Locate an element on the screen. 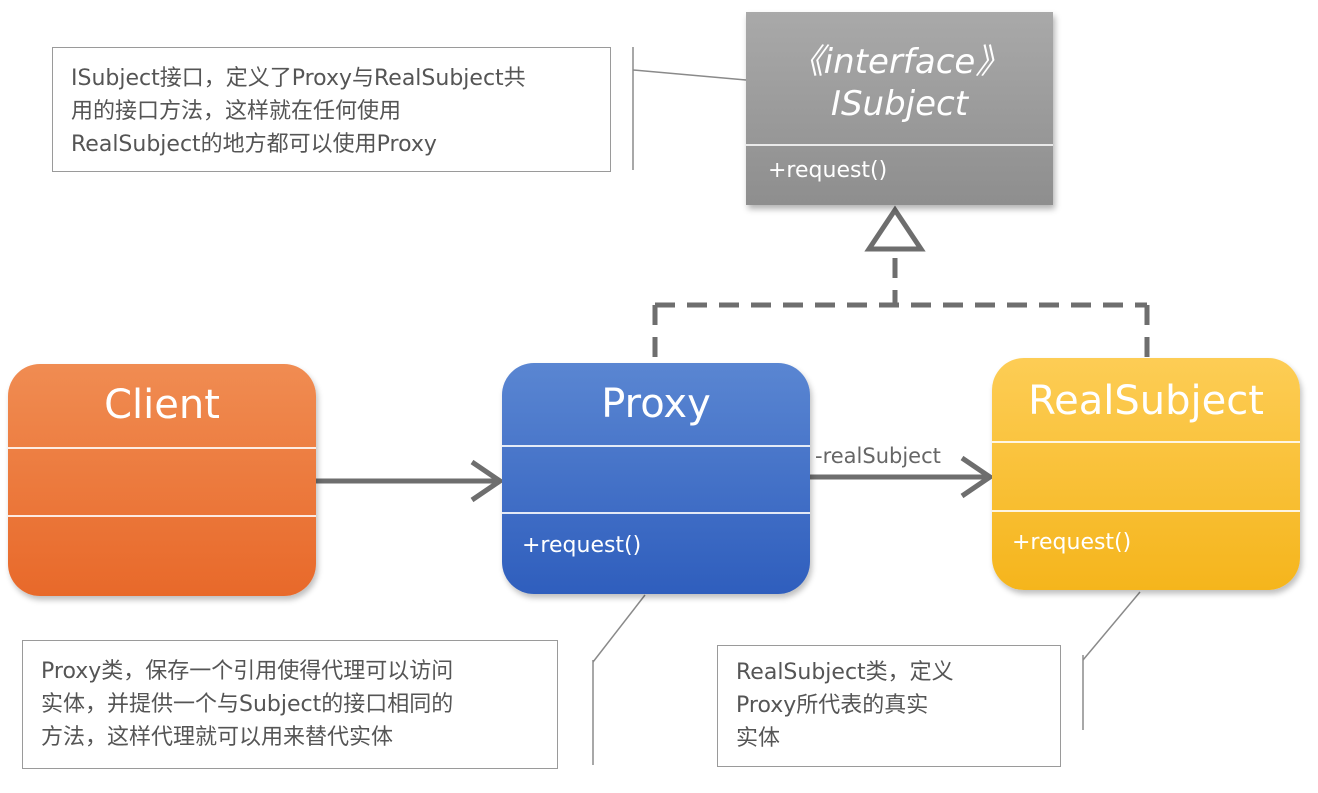 The width and height of the screenshot is (1318, 793). note-line: 实体 is located at coordinates (758, 738).